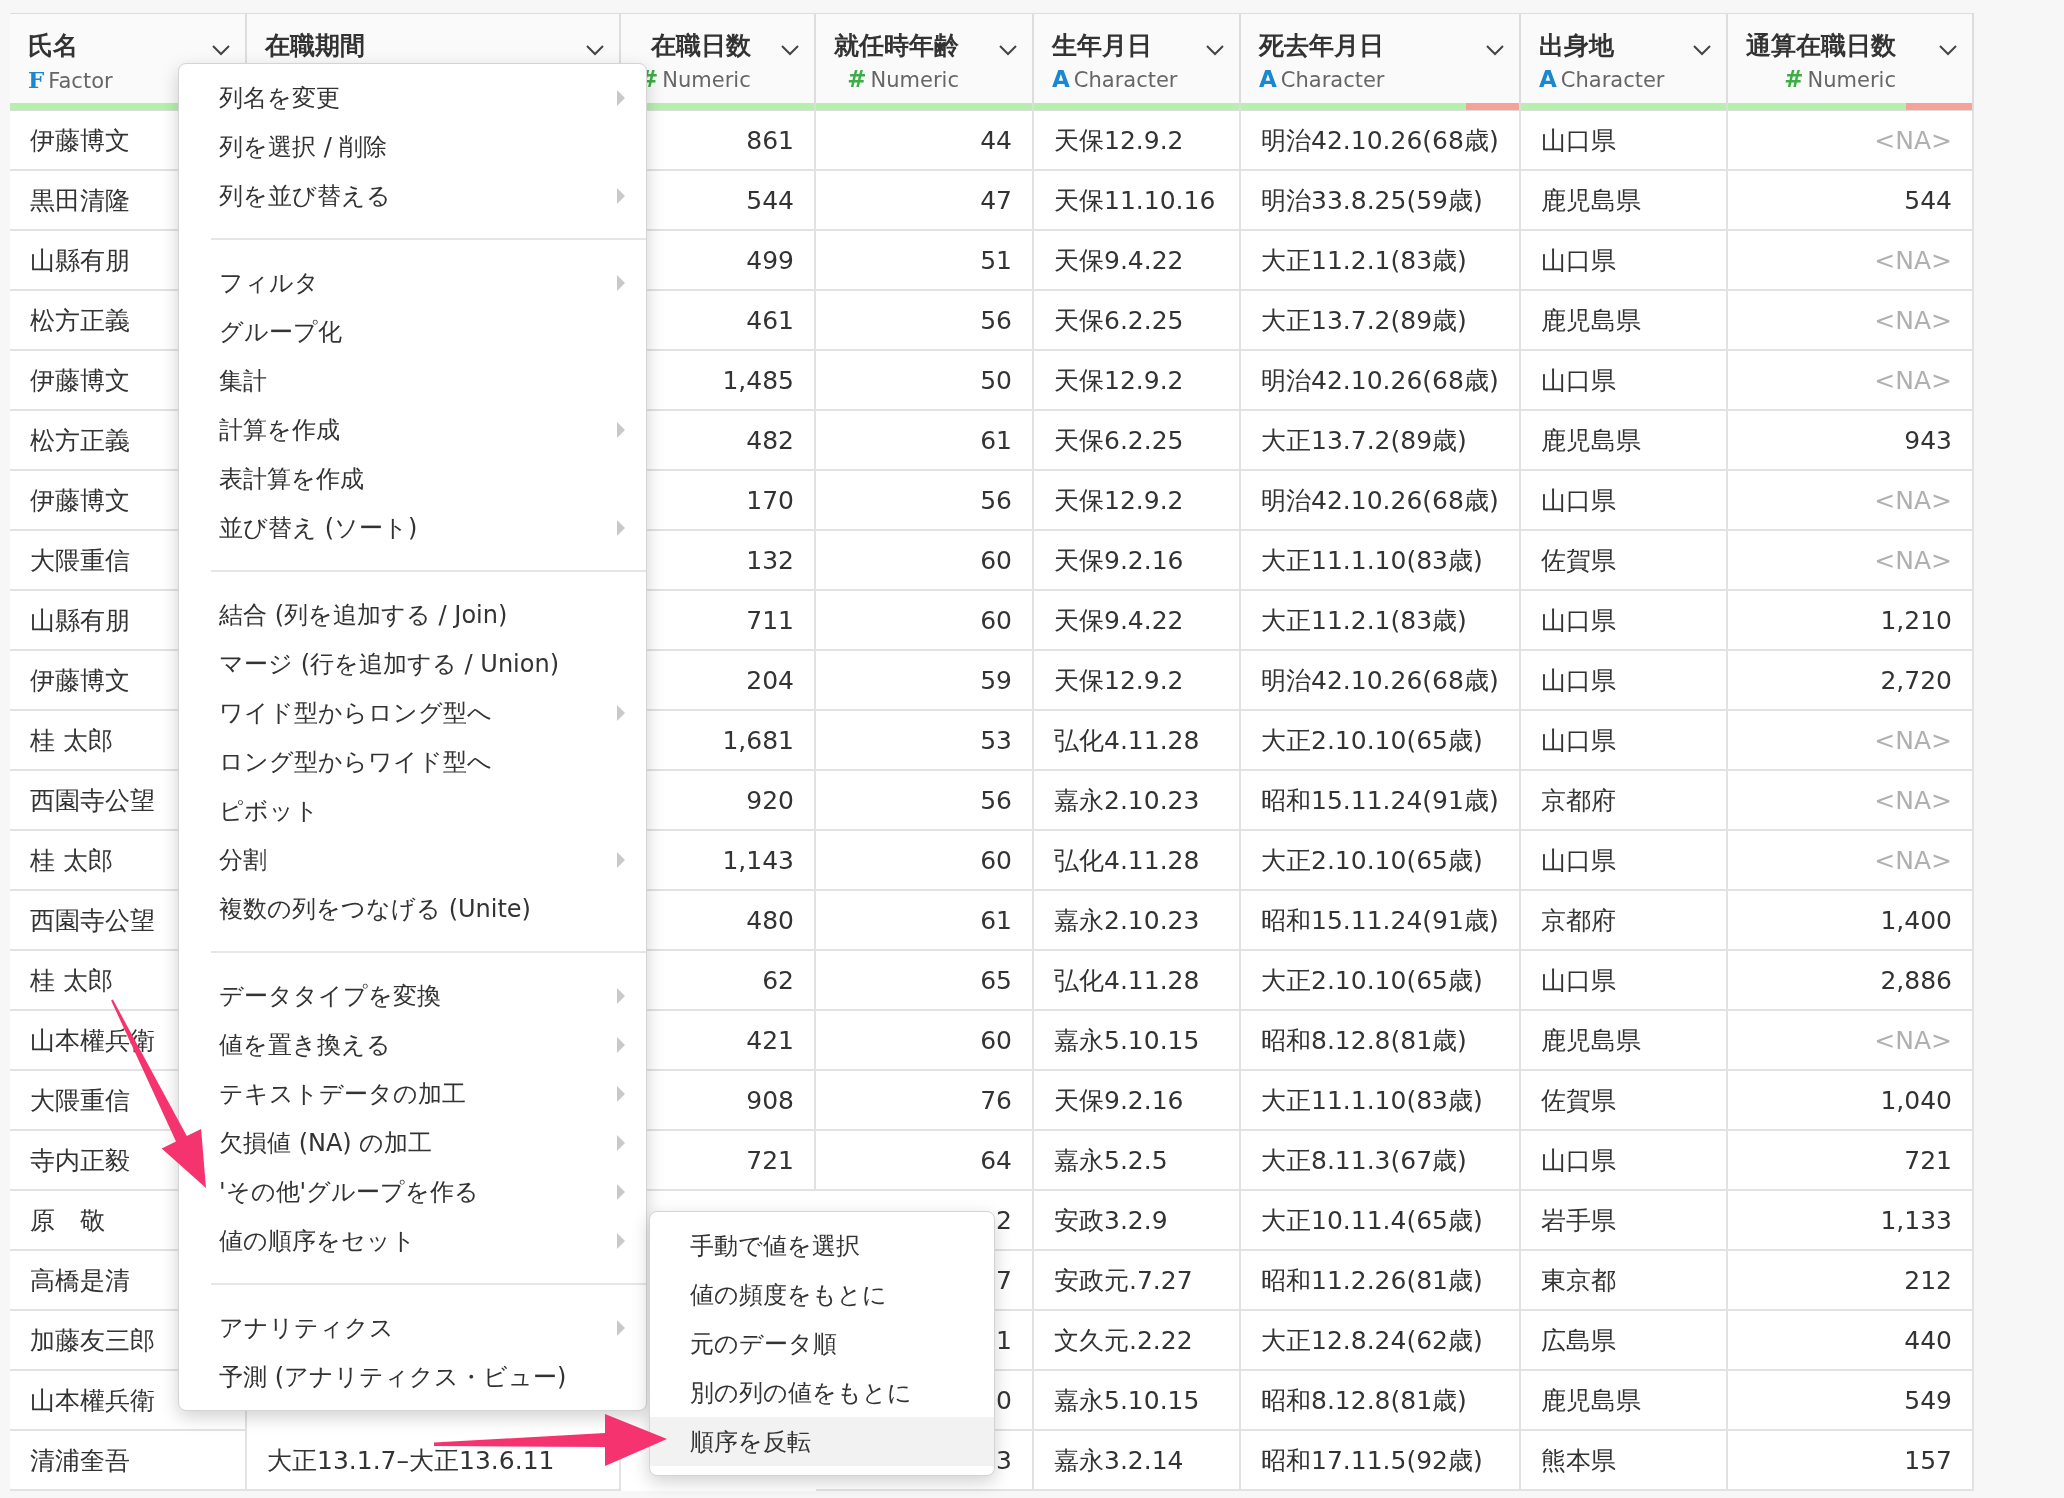 This screenshot has height=1498, width=2064. Describe the element at coordinates (1851, 441) in the screenshot. I see `table-cell: 943` at that location.